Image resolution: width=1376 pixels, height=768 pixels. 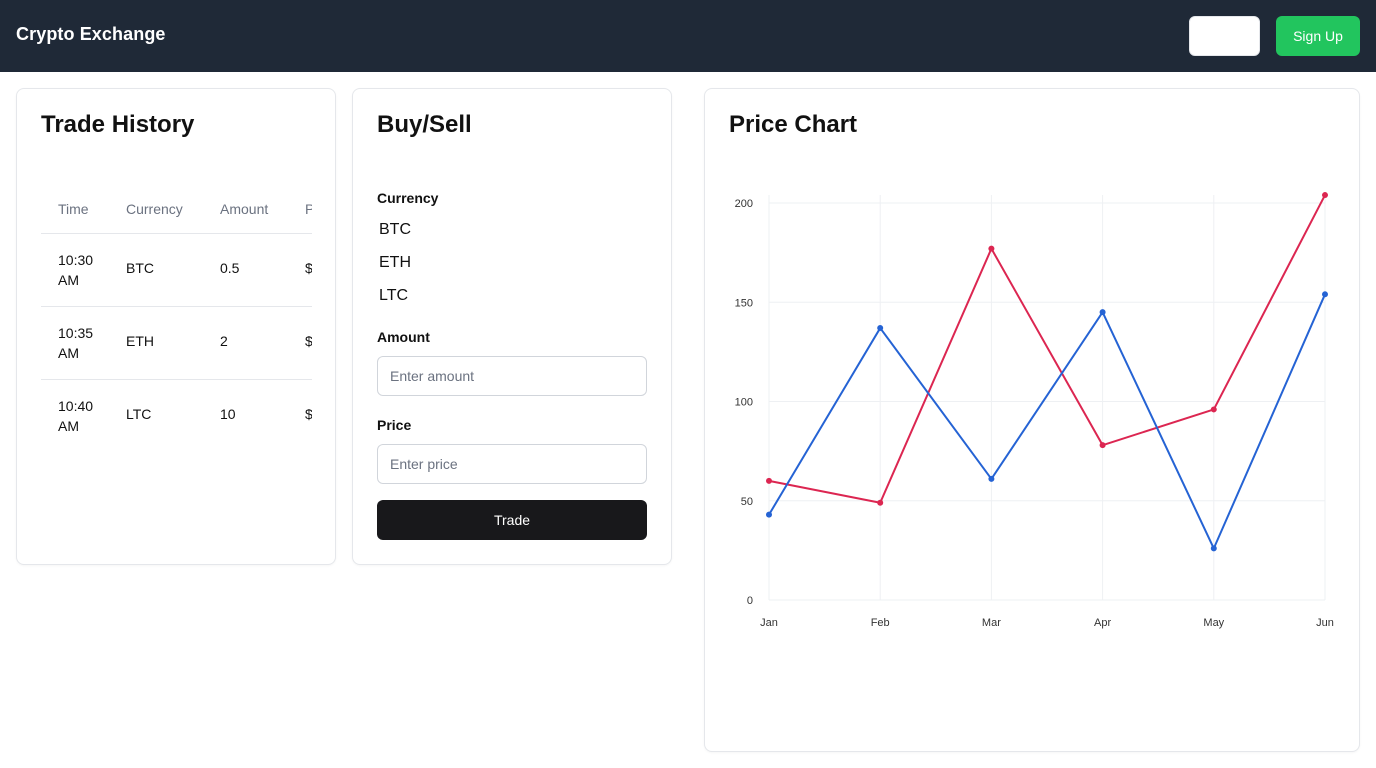 I want to click on column-header-time: Time, so click(x=73, y=209).